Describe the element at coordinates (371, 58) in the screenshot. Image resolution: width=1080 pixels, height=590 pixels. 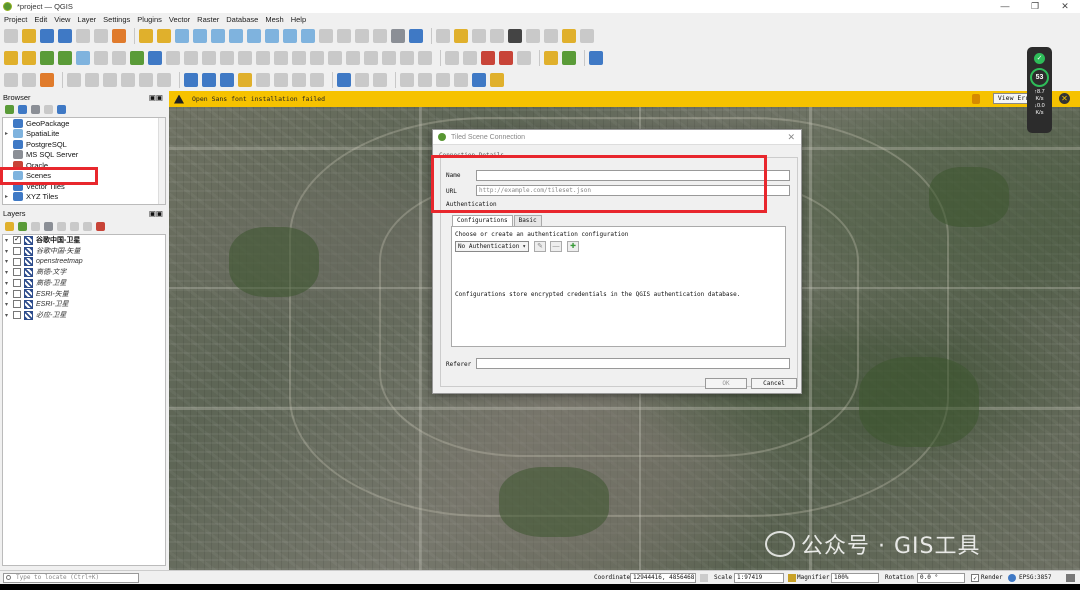
I see `copy-features-icon` at that location.